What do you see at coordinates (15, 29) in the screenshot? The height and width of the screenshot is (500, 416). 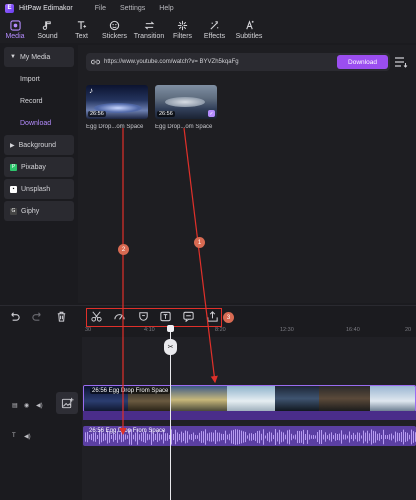 I see `tab-media: Media` at bounding box center [15, 29].